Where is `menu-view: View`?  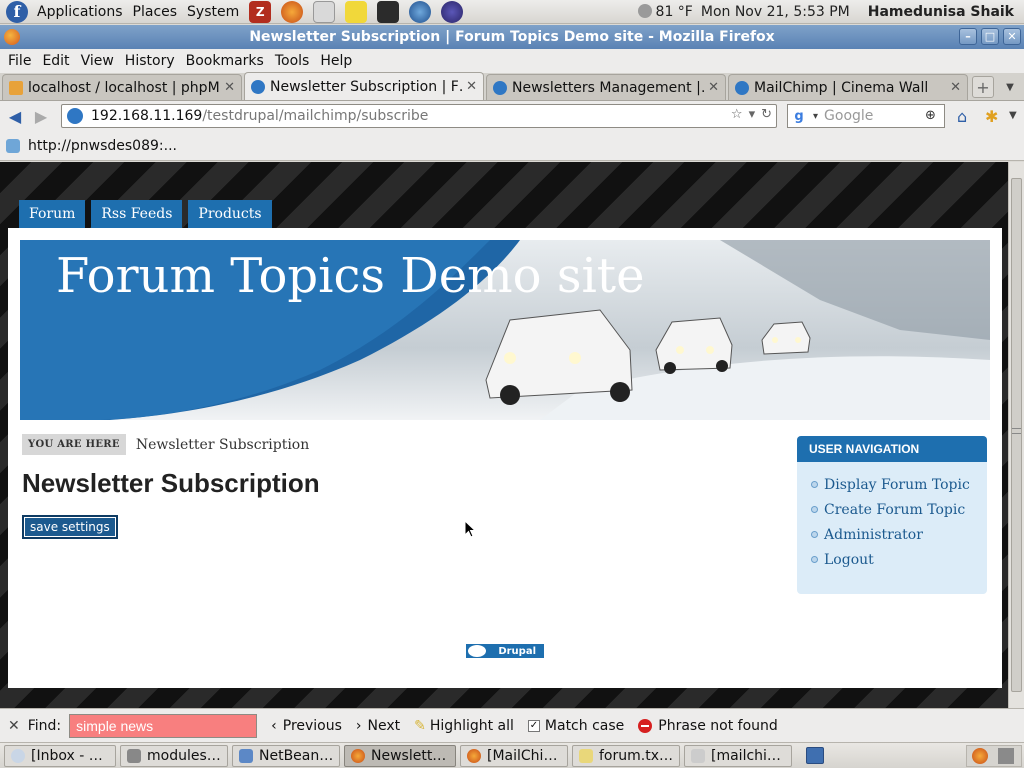
menu-view: View is located at coordinates (97, 61).